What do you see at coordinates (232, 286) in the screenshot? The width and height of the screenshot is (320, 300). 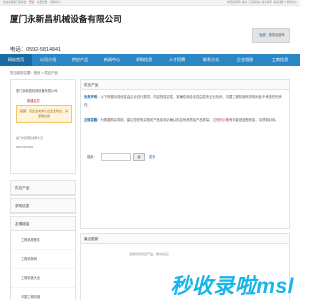 I see `watermark-text: 秒收录啦msl` at bounding box center [232, 286].